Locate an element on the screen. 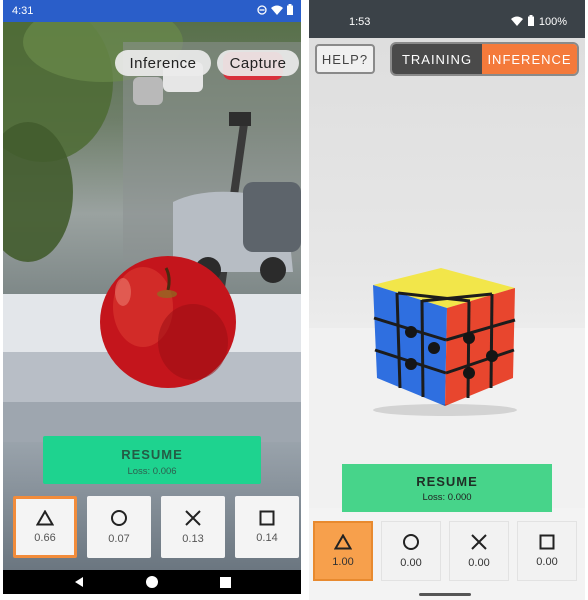  dnd-icon is located at coordinates (262, 11).